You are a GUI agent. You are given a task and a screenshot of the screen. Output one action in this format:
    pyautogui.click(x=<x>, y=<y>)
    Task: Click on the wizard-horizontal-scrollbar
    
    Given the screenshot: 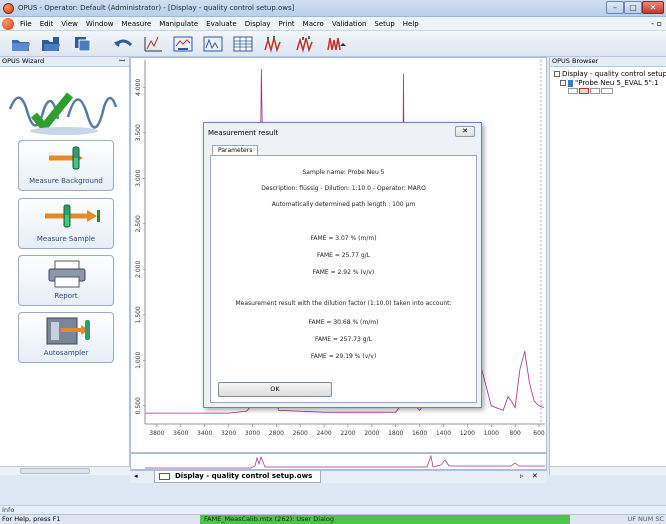 What is the action you would take?
    pyautogui.click(x=65, y=470)
    